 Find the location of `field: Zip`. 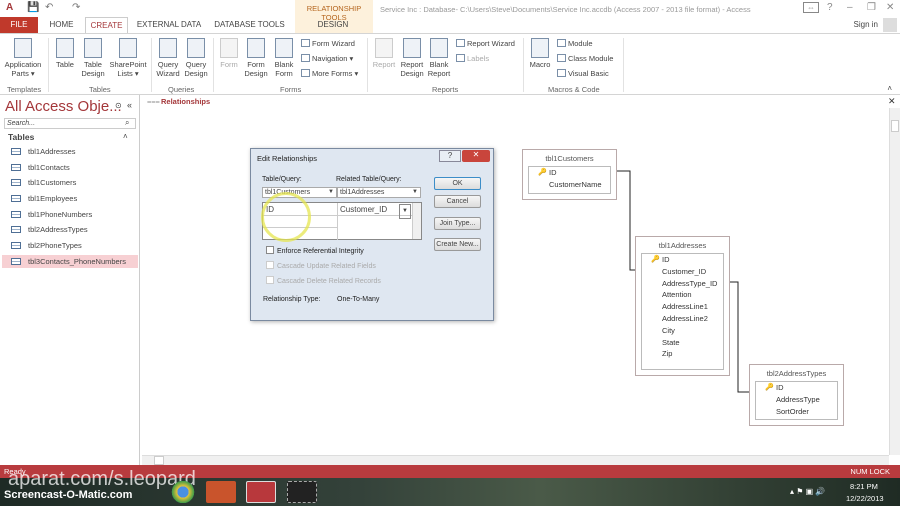

field: Zip is located at coordinates (682, 354).